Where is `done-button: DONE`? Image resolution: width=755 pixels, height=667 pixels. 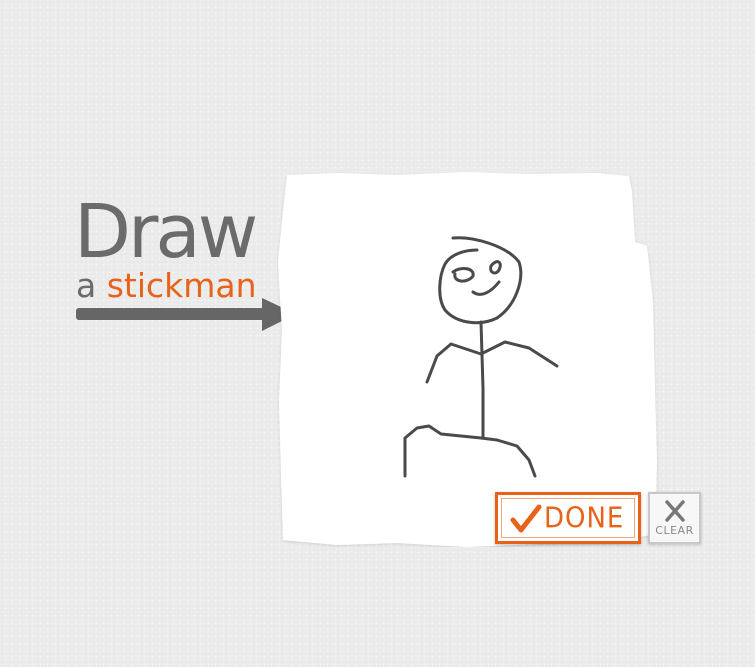
done-button: DONE is located at coordinates (568, 518).